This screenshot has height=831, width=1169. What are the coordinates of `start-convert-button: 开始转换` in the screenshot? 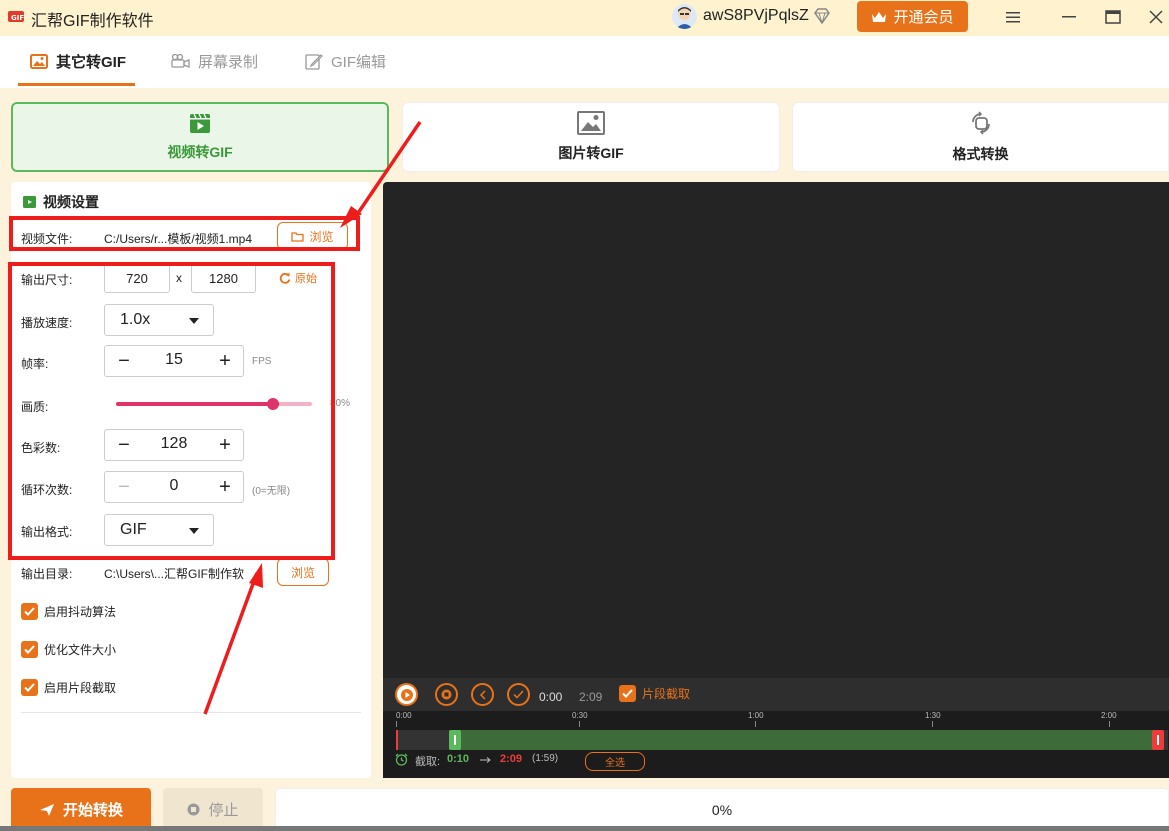 It's located at (81, 809).